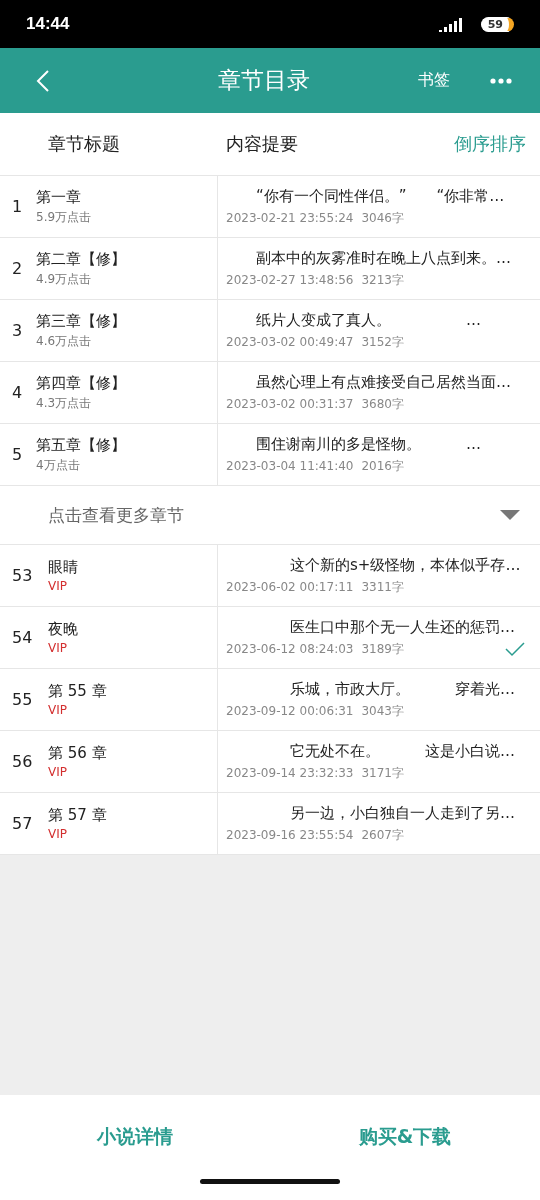  Describe the element at coordinates (77, 815) in the screenshot. I see `chapter-title: 第 57 章` at that location.